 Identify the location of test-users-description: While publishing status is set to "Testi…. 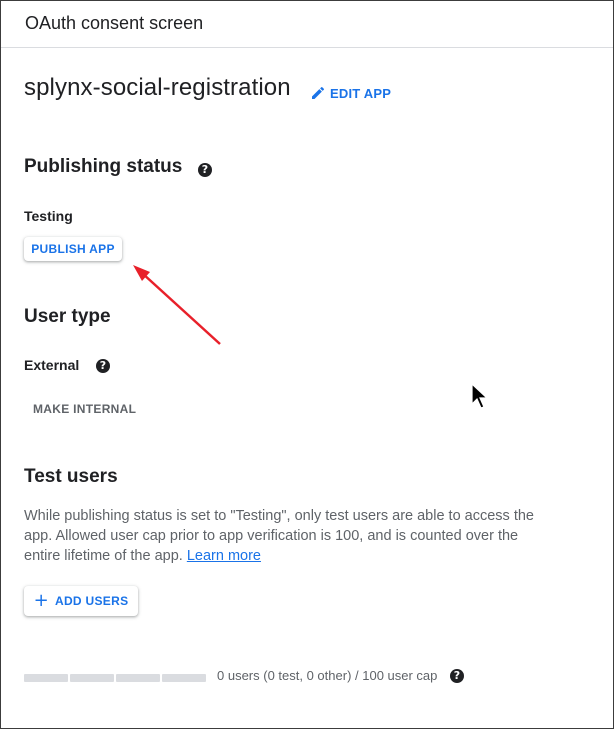
(289, 536).